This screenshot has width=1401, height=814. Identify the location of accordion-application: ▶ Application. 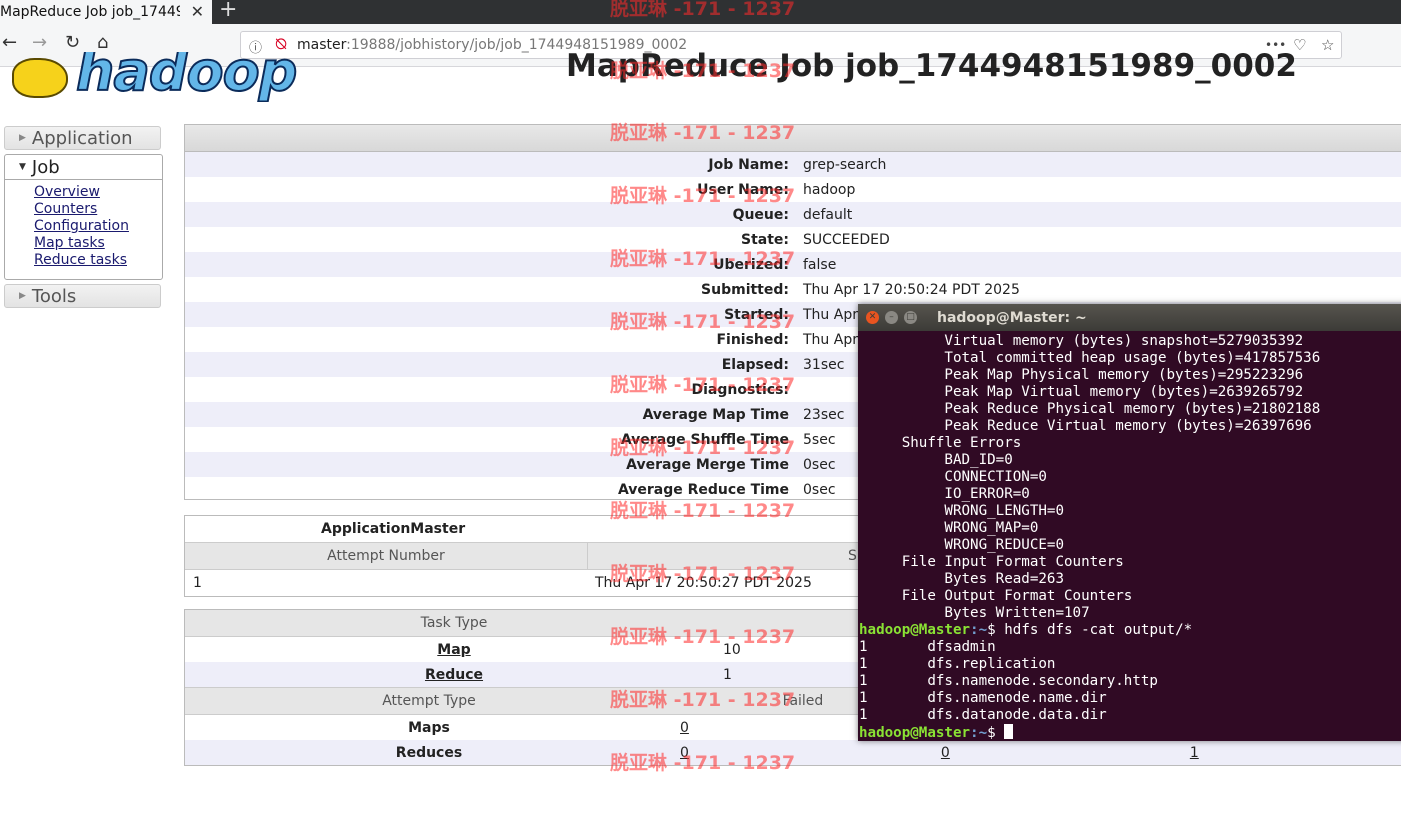
(82, 138).